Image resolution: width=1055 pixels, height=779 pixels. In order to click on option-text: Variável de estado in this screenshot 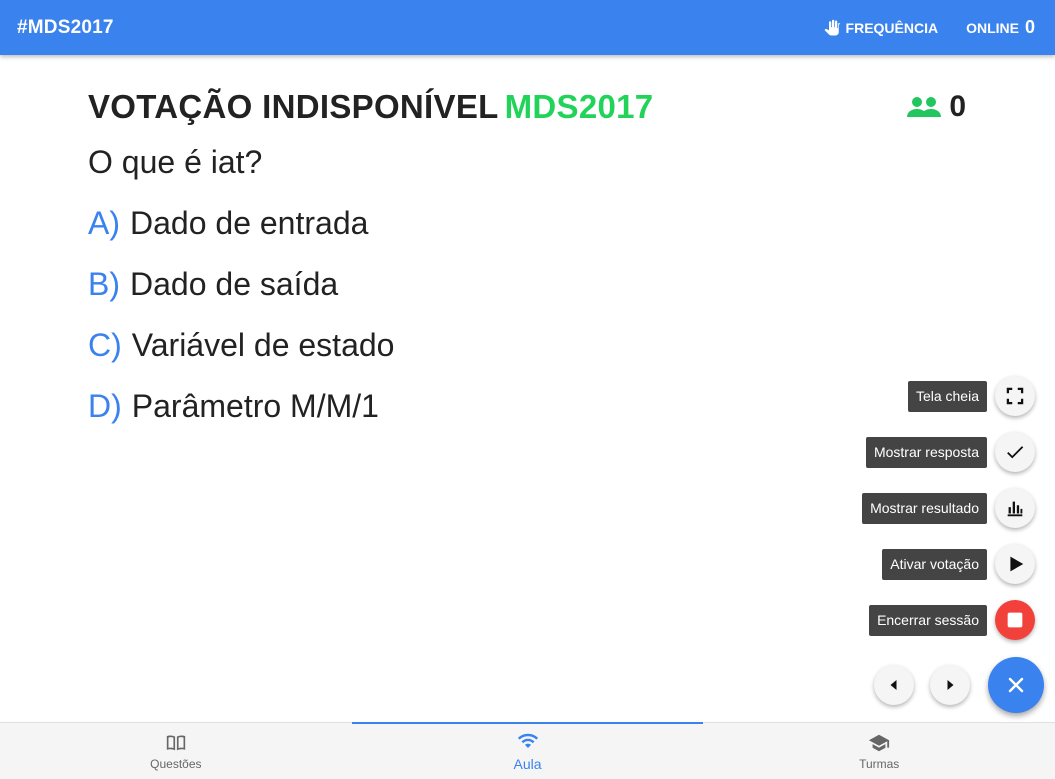, I will do `click(263, 345)`.